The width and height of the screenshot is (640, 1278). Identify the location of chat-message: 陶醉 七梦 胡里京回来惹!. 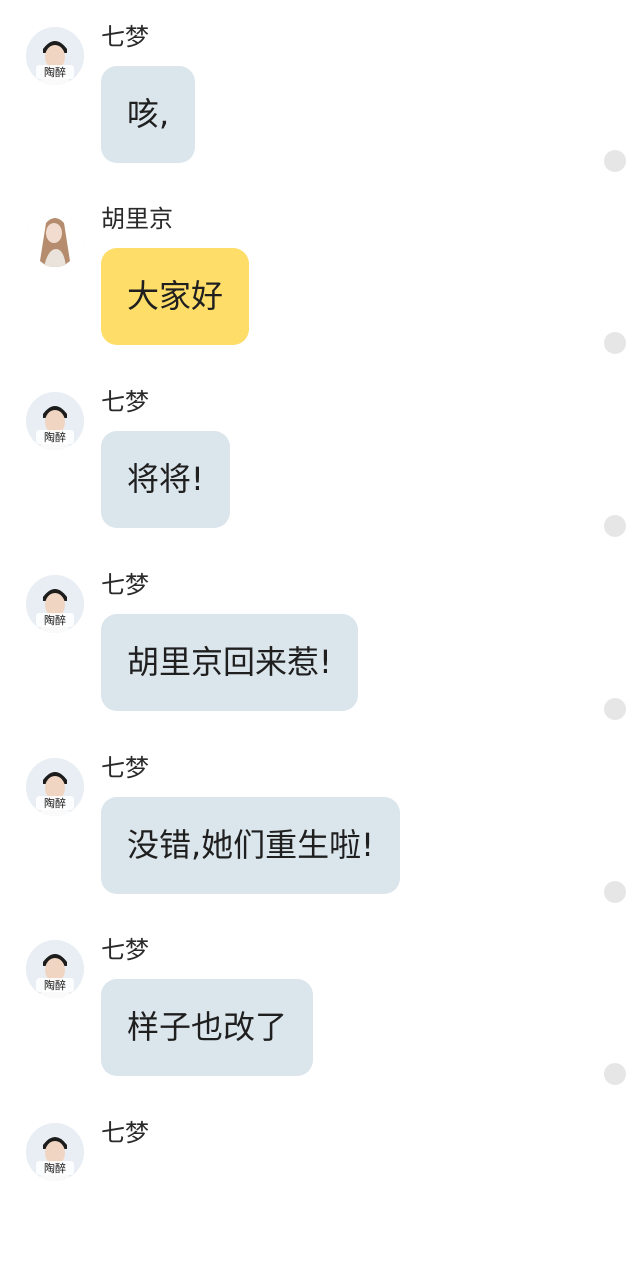
(320, 639).